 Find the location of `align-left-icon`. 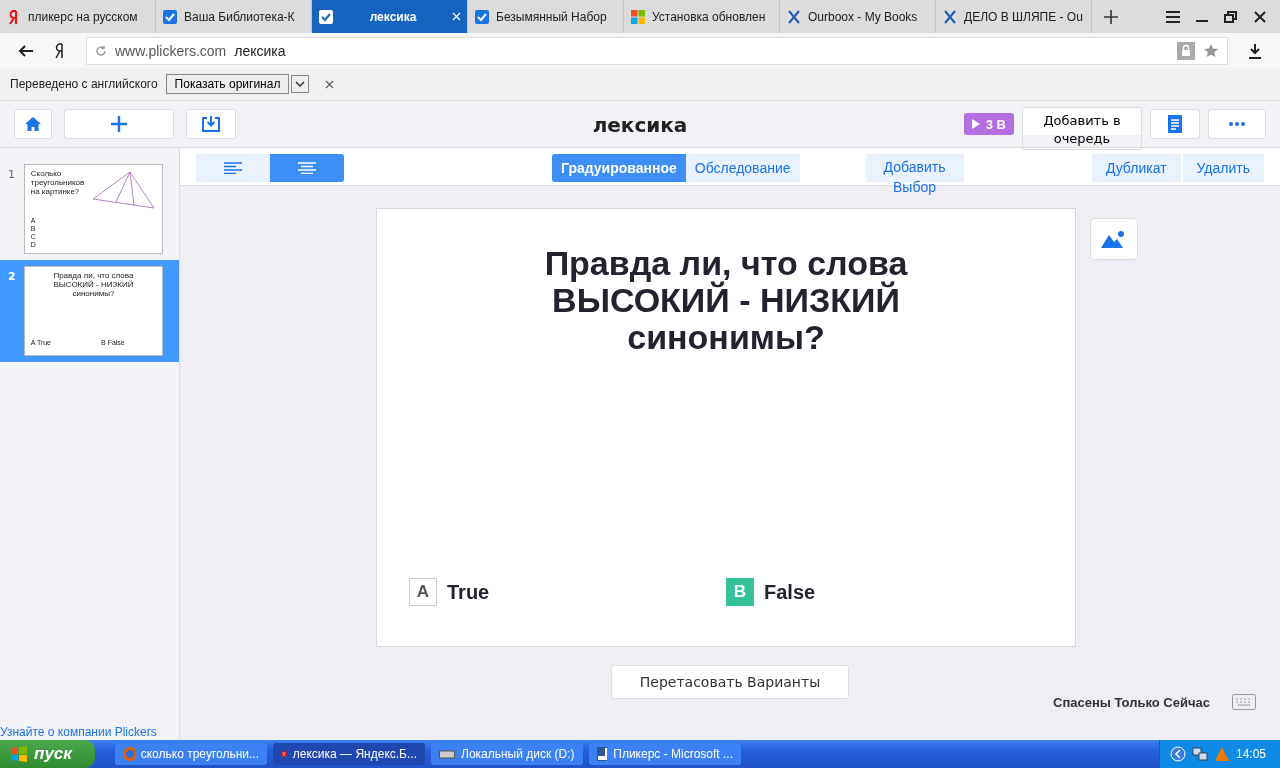

align-left-icon is located at coordinates (233, 168).